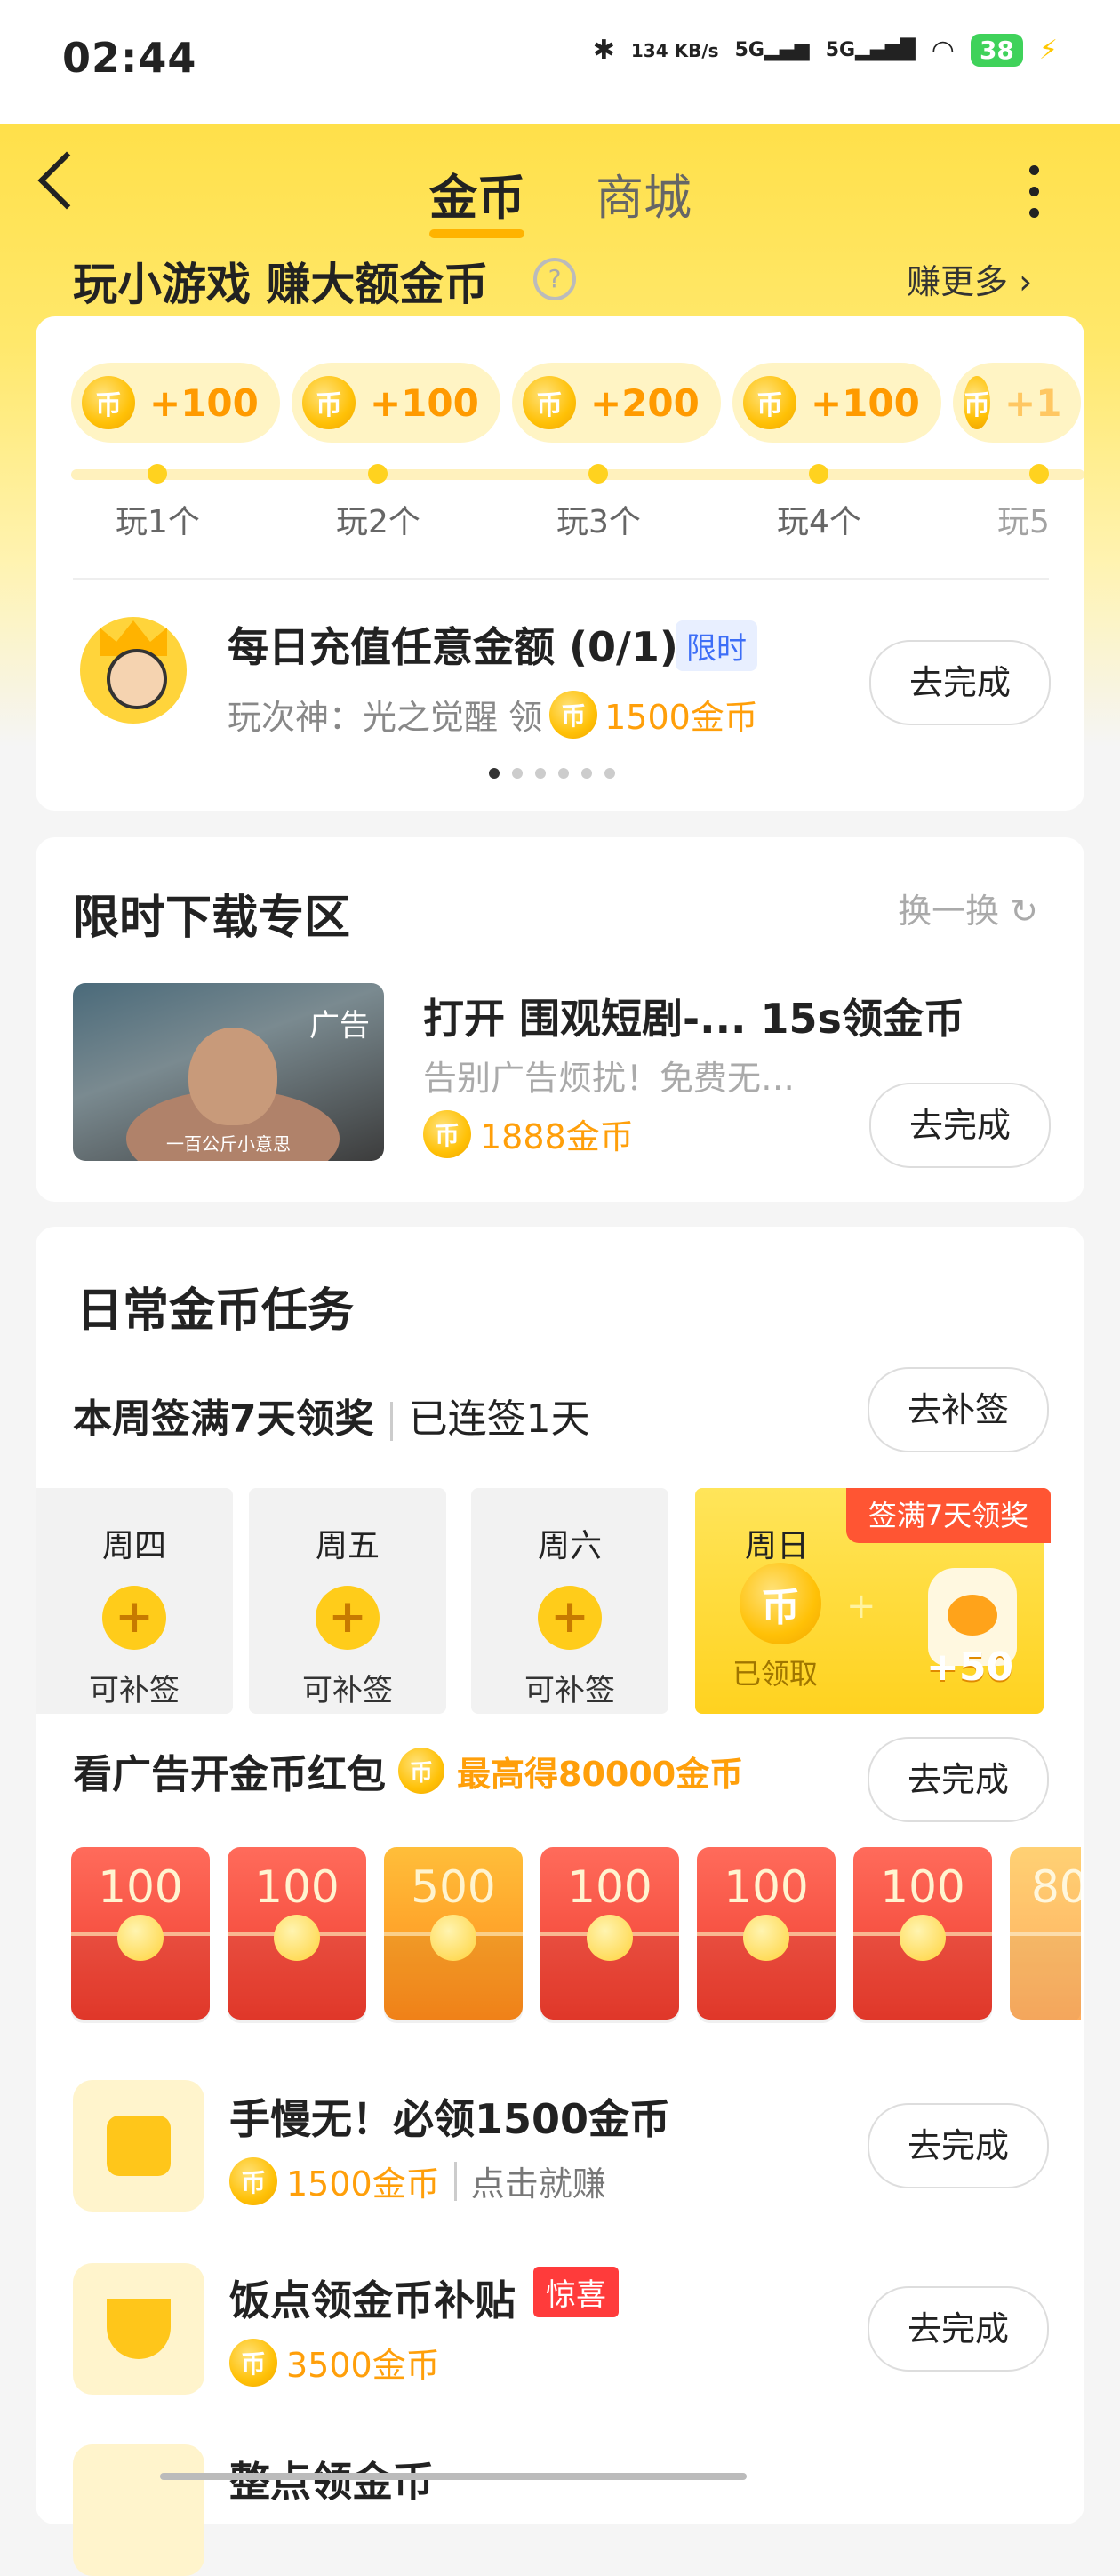  What do you see at coordinates (554, 279) in the screenshot?
I see `help-icon: ?` at bounding box center [554, 279].